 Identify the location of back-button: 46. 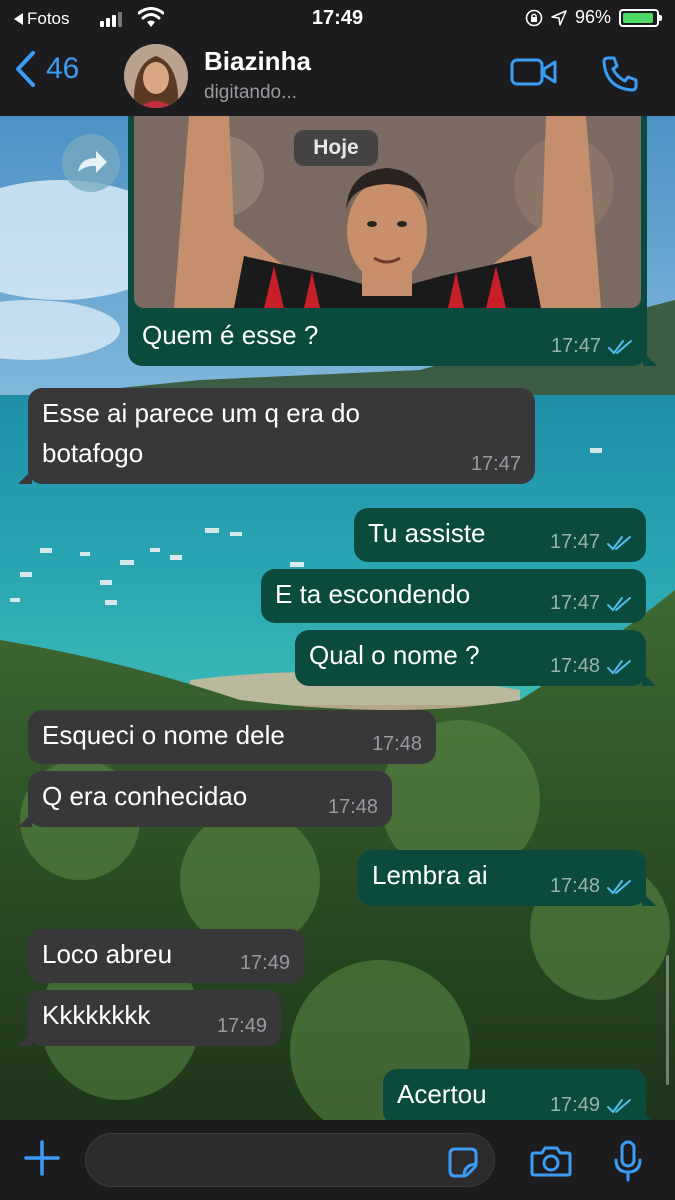
(46, 69).